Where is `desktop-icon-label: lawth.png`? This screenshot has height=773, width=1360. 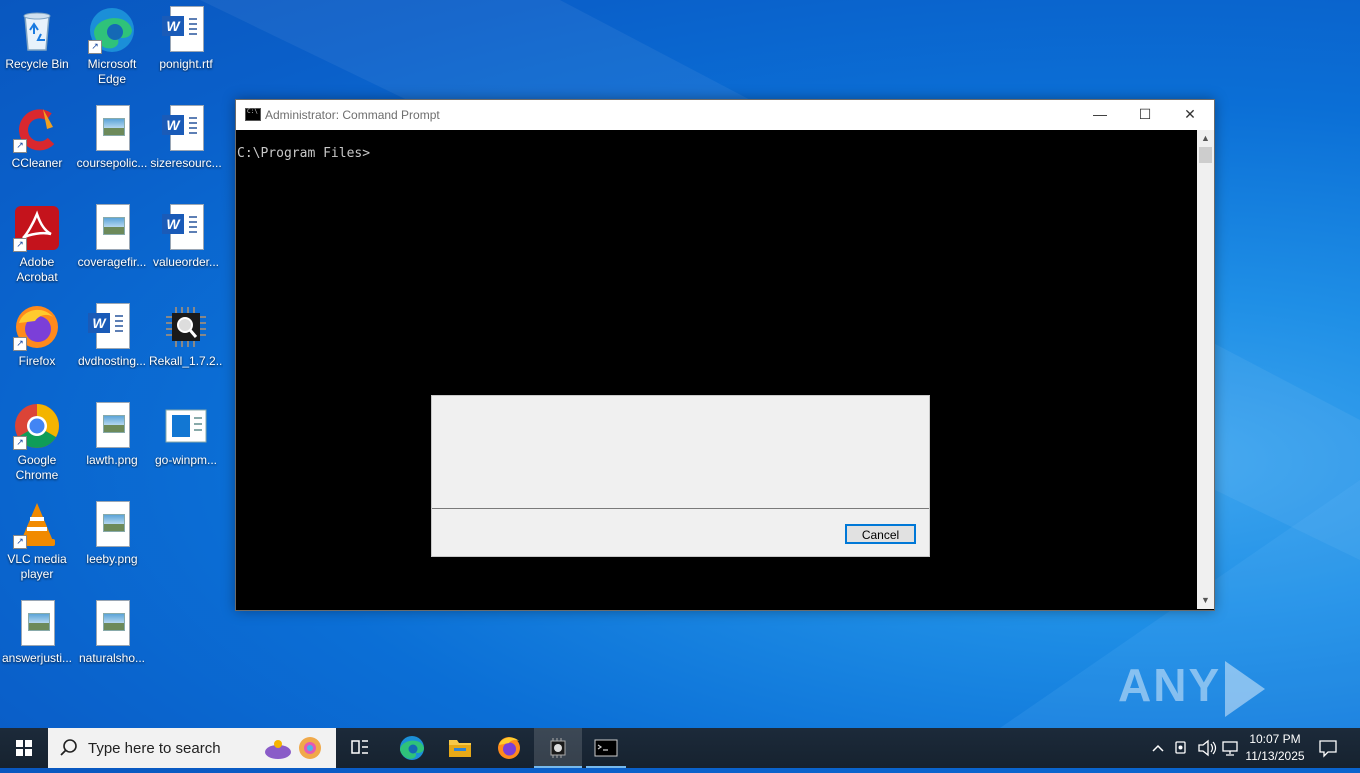 desktop-icon-label: lawth.png is located at coordinates (112, 460).